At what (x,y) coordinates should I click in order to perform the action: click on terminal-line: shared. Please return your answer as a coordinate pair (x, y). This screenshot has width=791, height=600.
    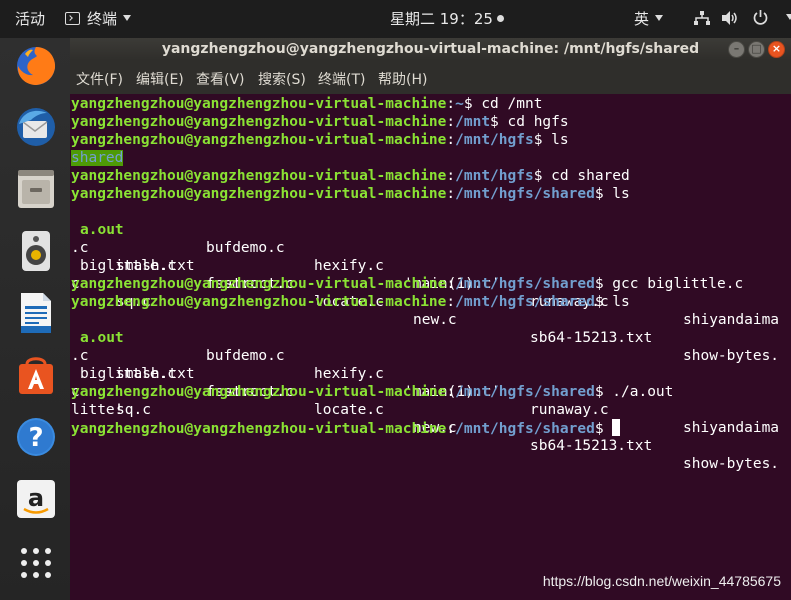
    Looking at the image, I should click on (97, 158).